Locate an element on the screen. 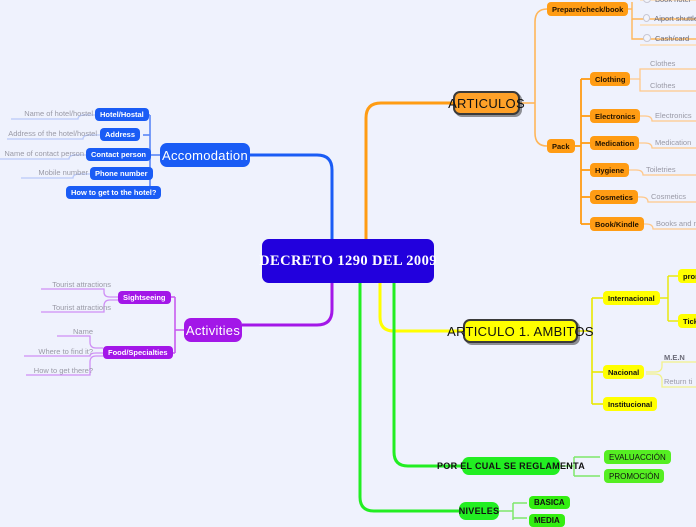 This screenshot has width=696, height=527. node-basica-label: BASICA is located at coordinates (549, 502).